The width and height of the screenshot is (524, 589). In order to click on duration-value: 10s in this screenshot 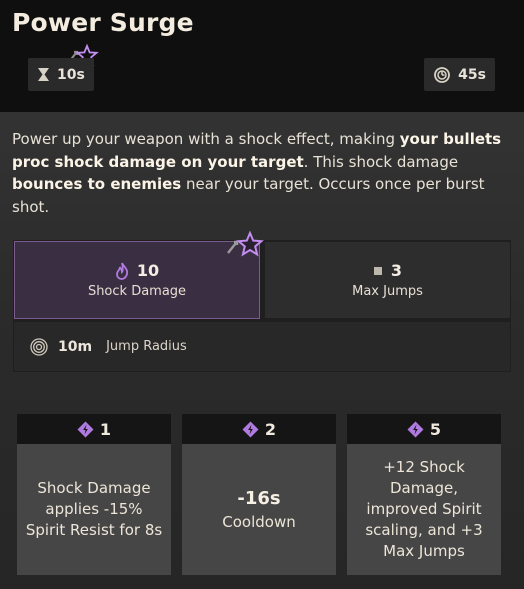, I will do `click(71, 74)`.